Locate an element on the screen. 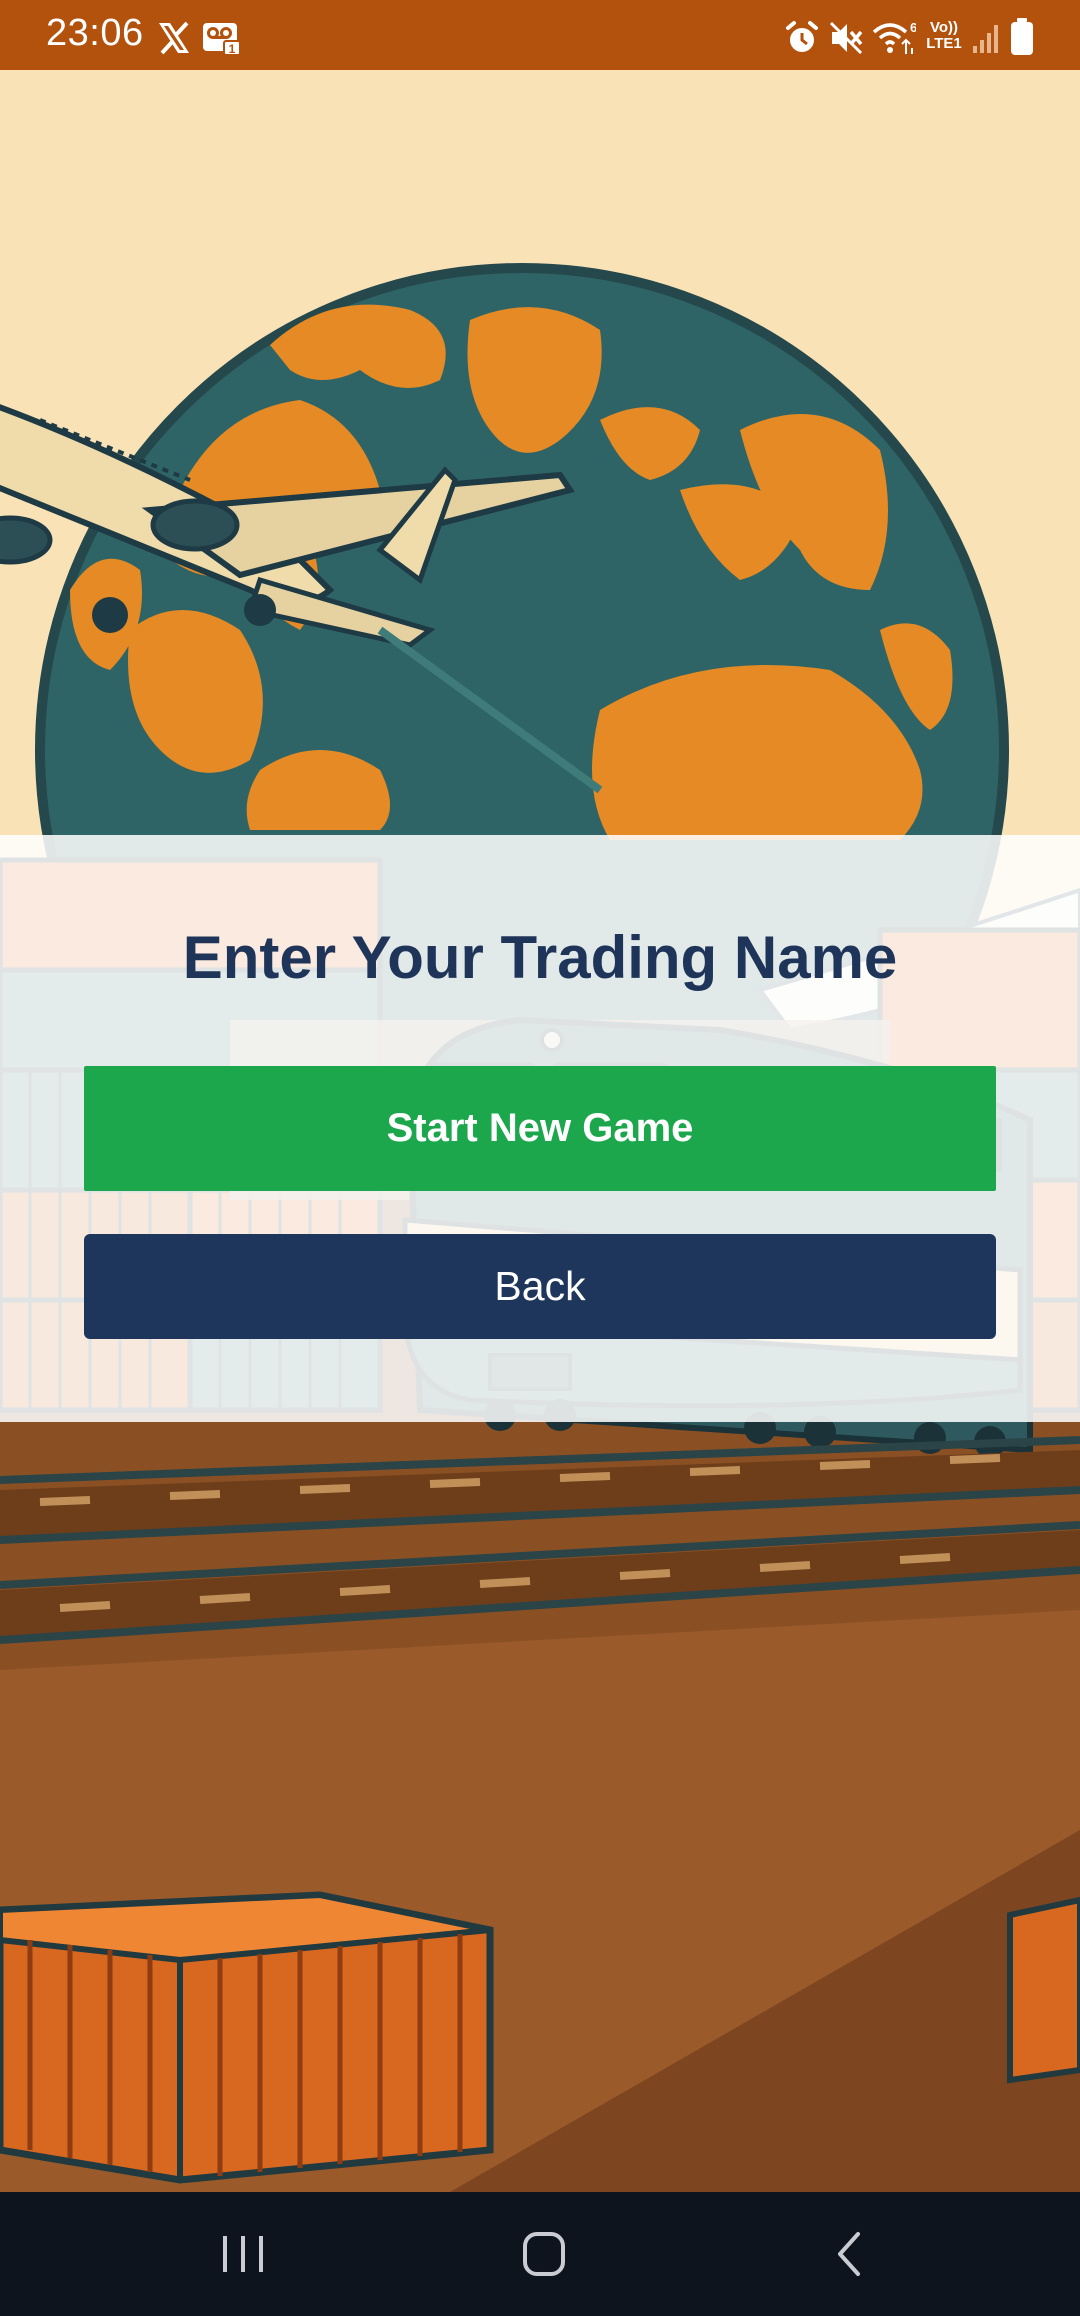 This screenshot has width=1080, height=2316. foreground-container-right is located at coordinates (1043, 1990).